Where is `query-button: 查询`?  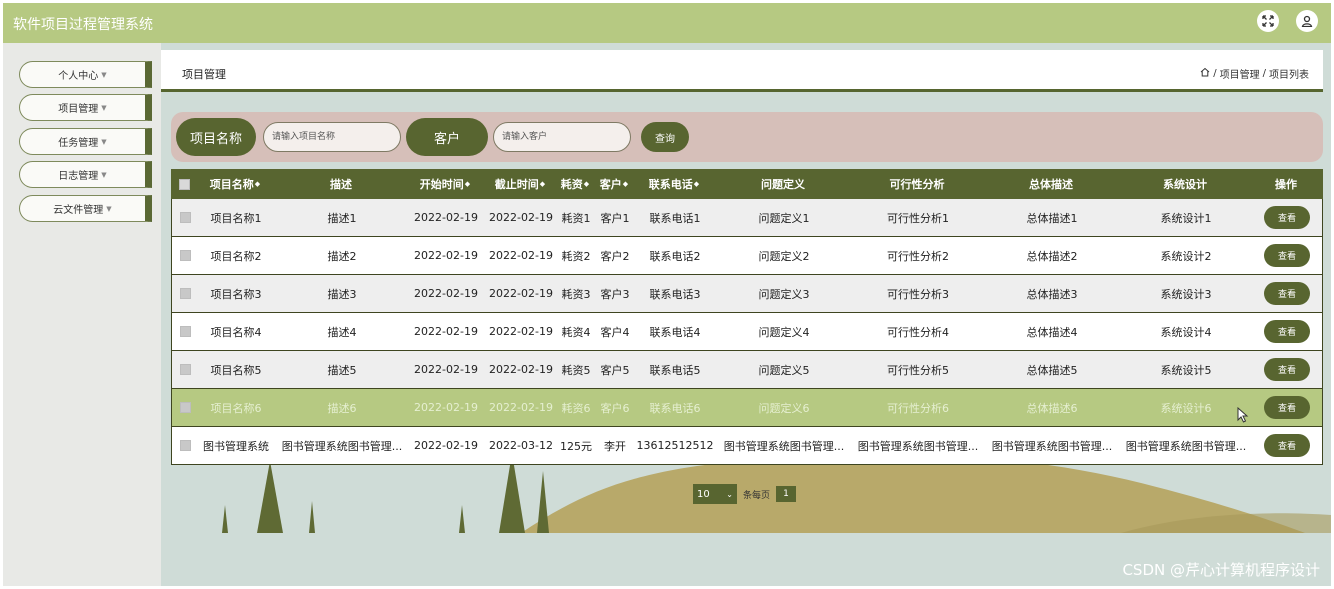
query-button: 查询 is located at coordinates (665, 137).